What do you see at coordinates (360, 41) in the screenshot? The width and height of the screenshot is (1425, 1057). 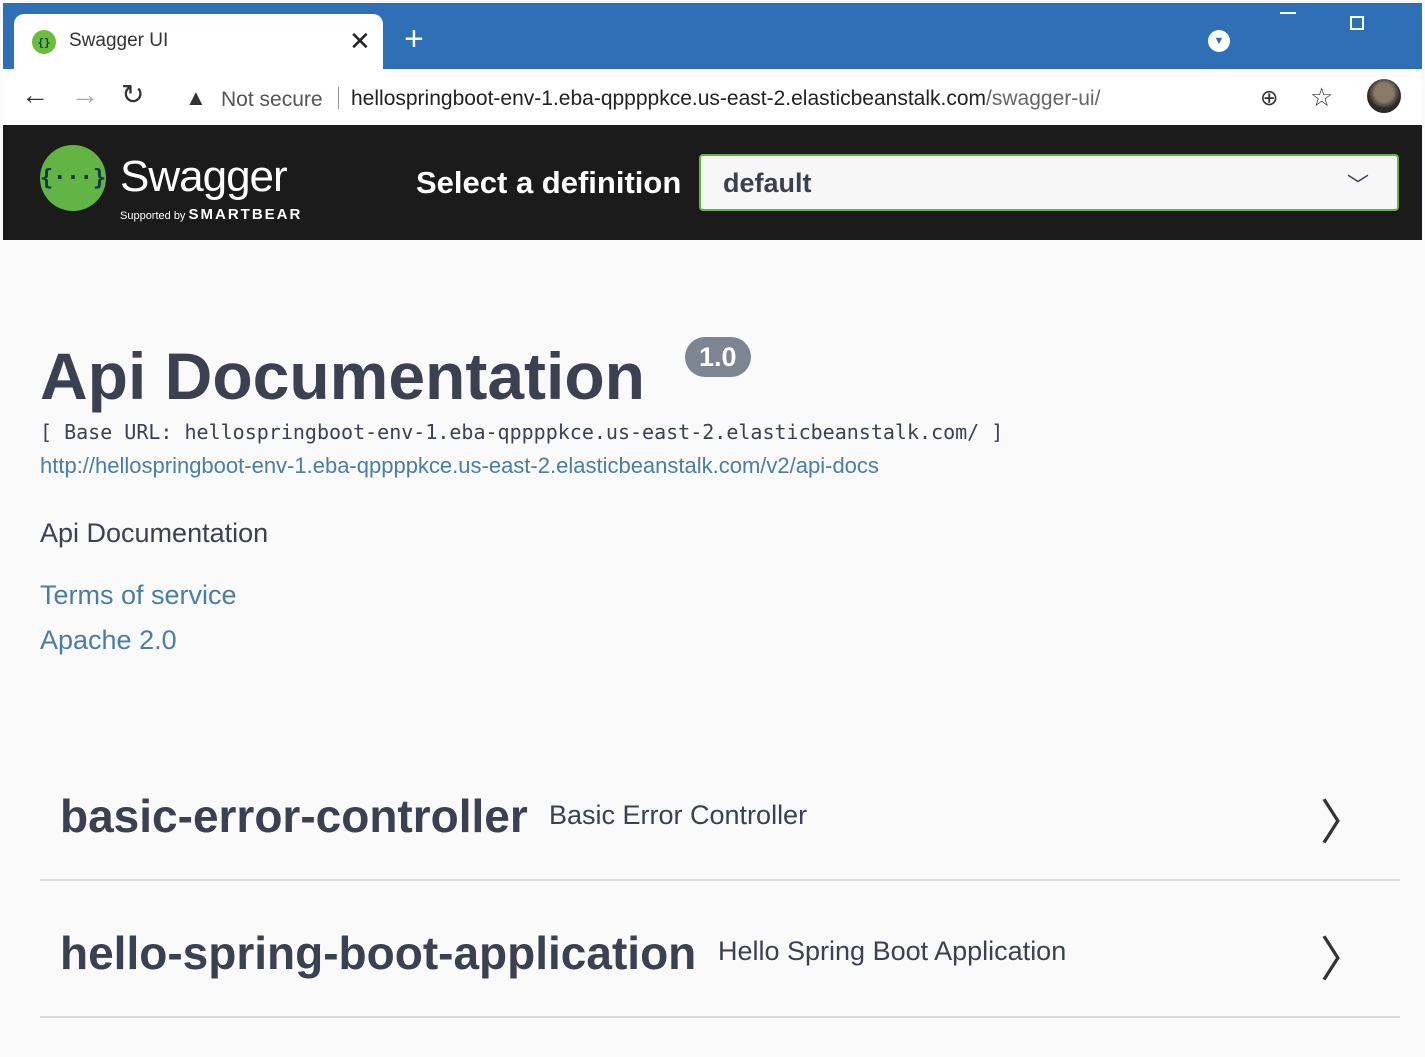 I see `close-tab-icon: ✕` at bounding box center [360, 41].